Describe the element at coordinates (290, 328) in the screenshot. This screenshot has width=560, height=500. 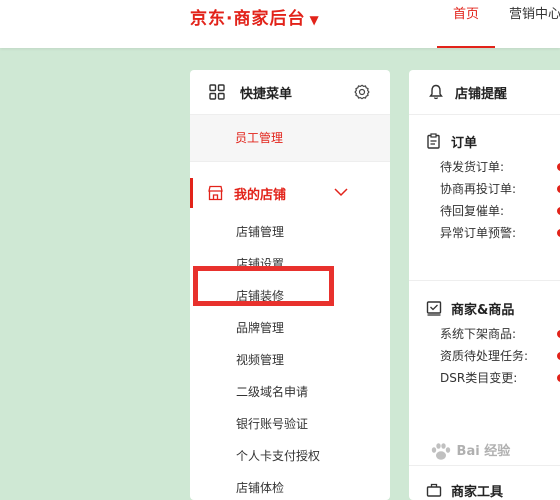
I see `submenu-brand-management: 品牌管理` at that location.